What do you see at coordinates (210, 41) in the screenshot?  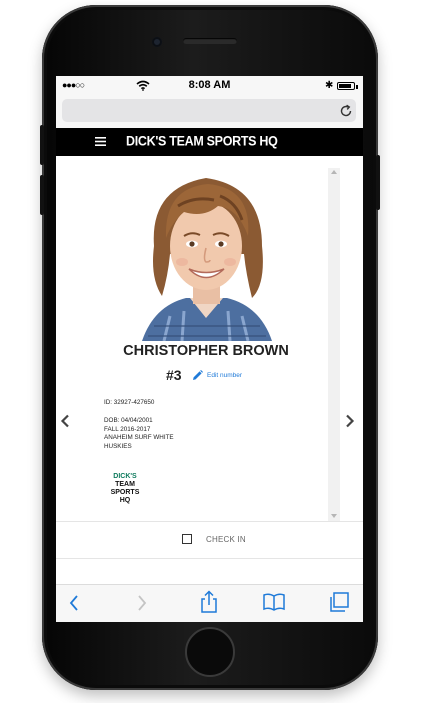 I see `earpiece-speaker` at bounding box center [210, 41].